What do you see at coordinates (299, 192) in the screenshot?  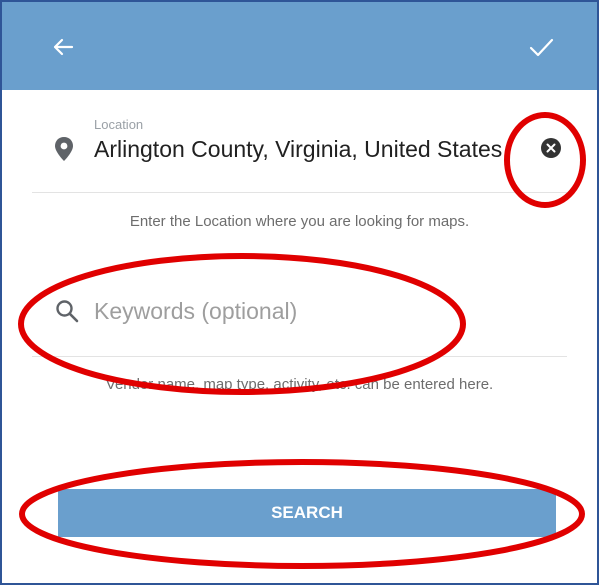 I see `location-divider` at bounding box center [299, 192].